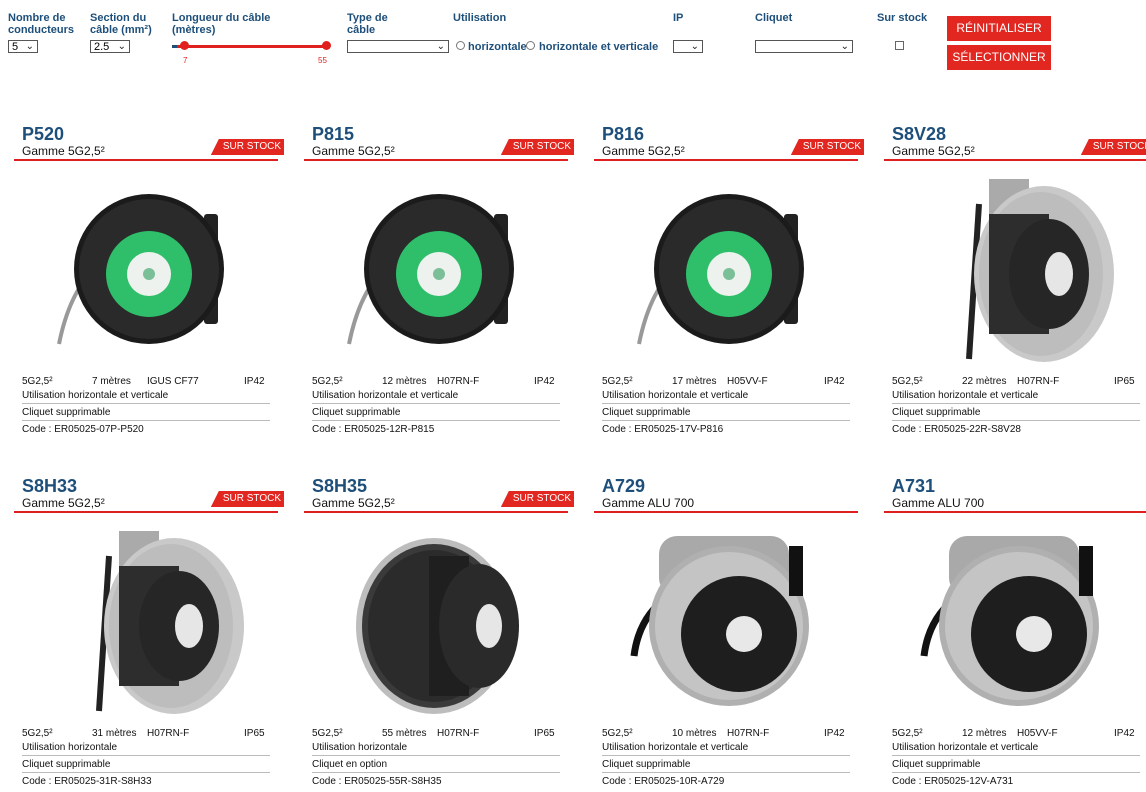 The width and height of the screenshot is (1146, 792). What do you see at coordinates (913, 486) in the screenshot?
I see `product-title: A731` at bounding box center [913, 486].